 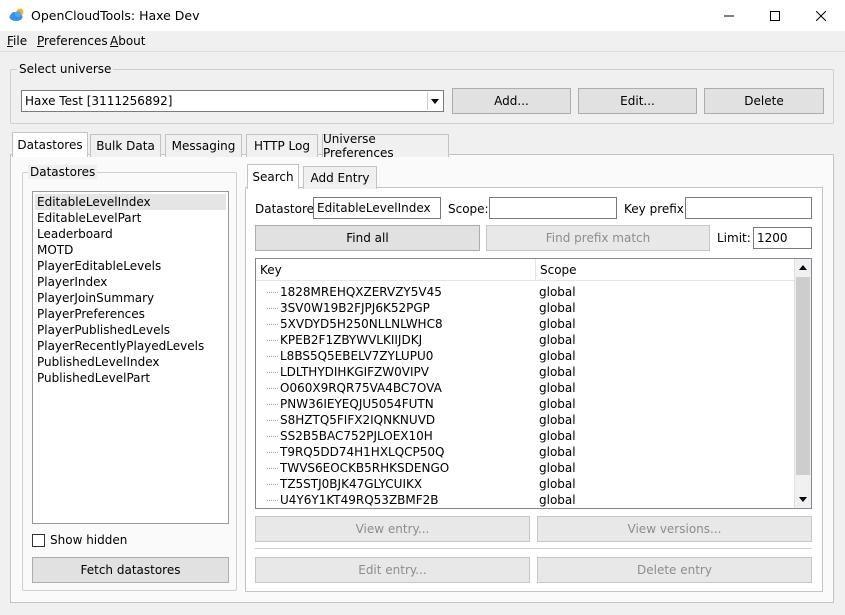 I want to click on cell-key: KPEB2F1ZBYWVLKIIJDKJ, so click(x=351, y=340).